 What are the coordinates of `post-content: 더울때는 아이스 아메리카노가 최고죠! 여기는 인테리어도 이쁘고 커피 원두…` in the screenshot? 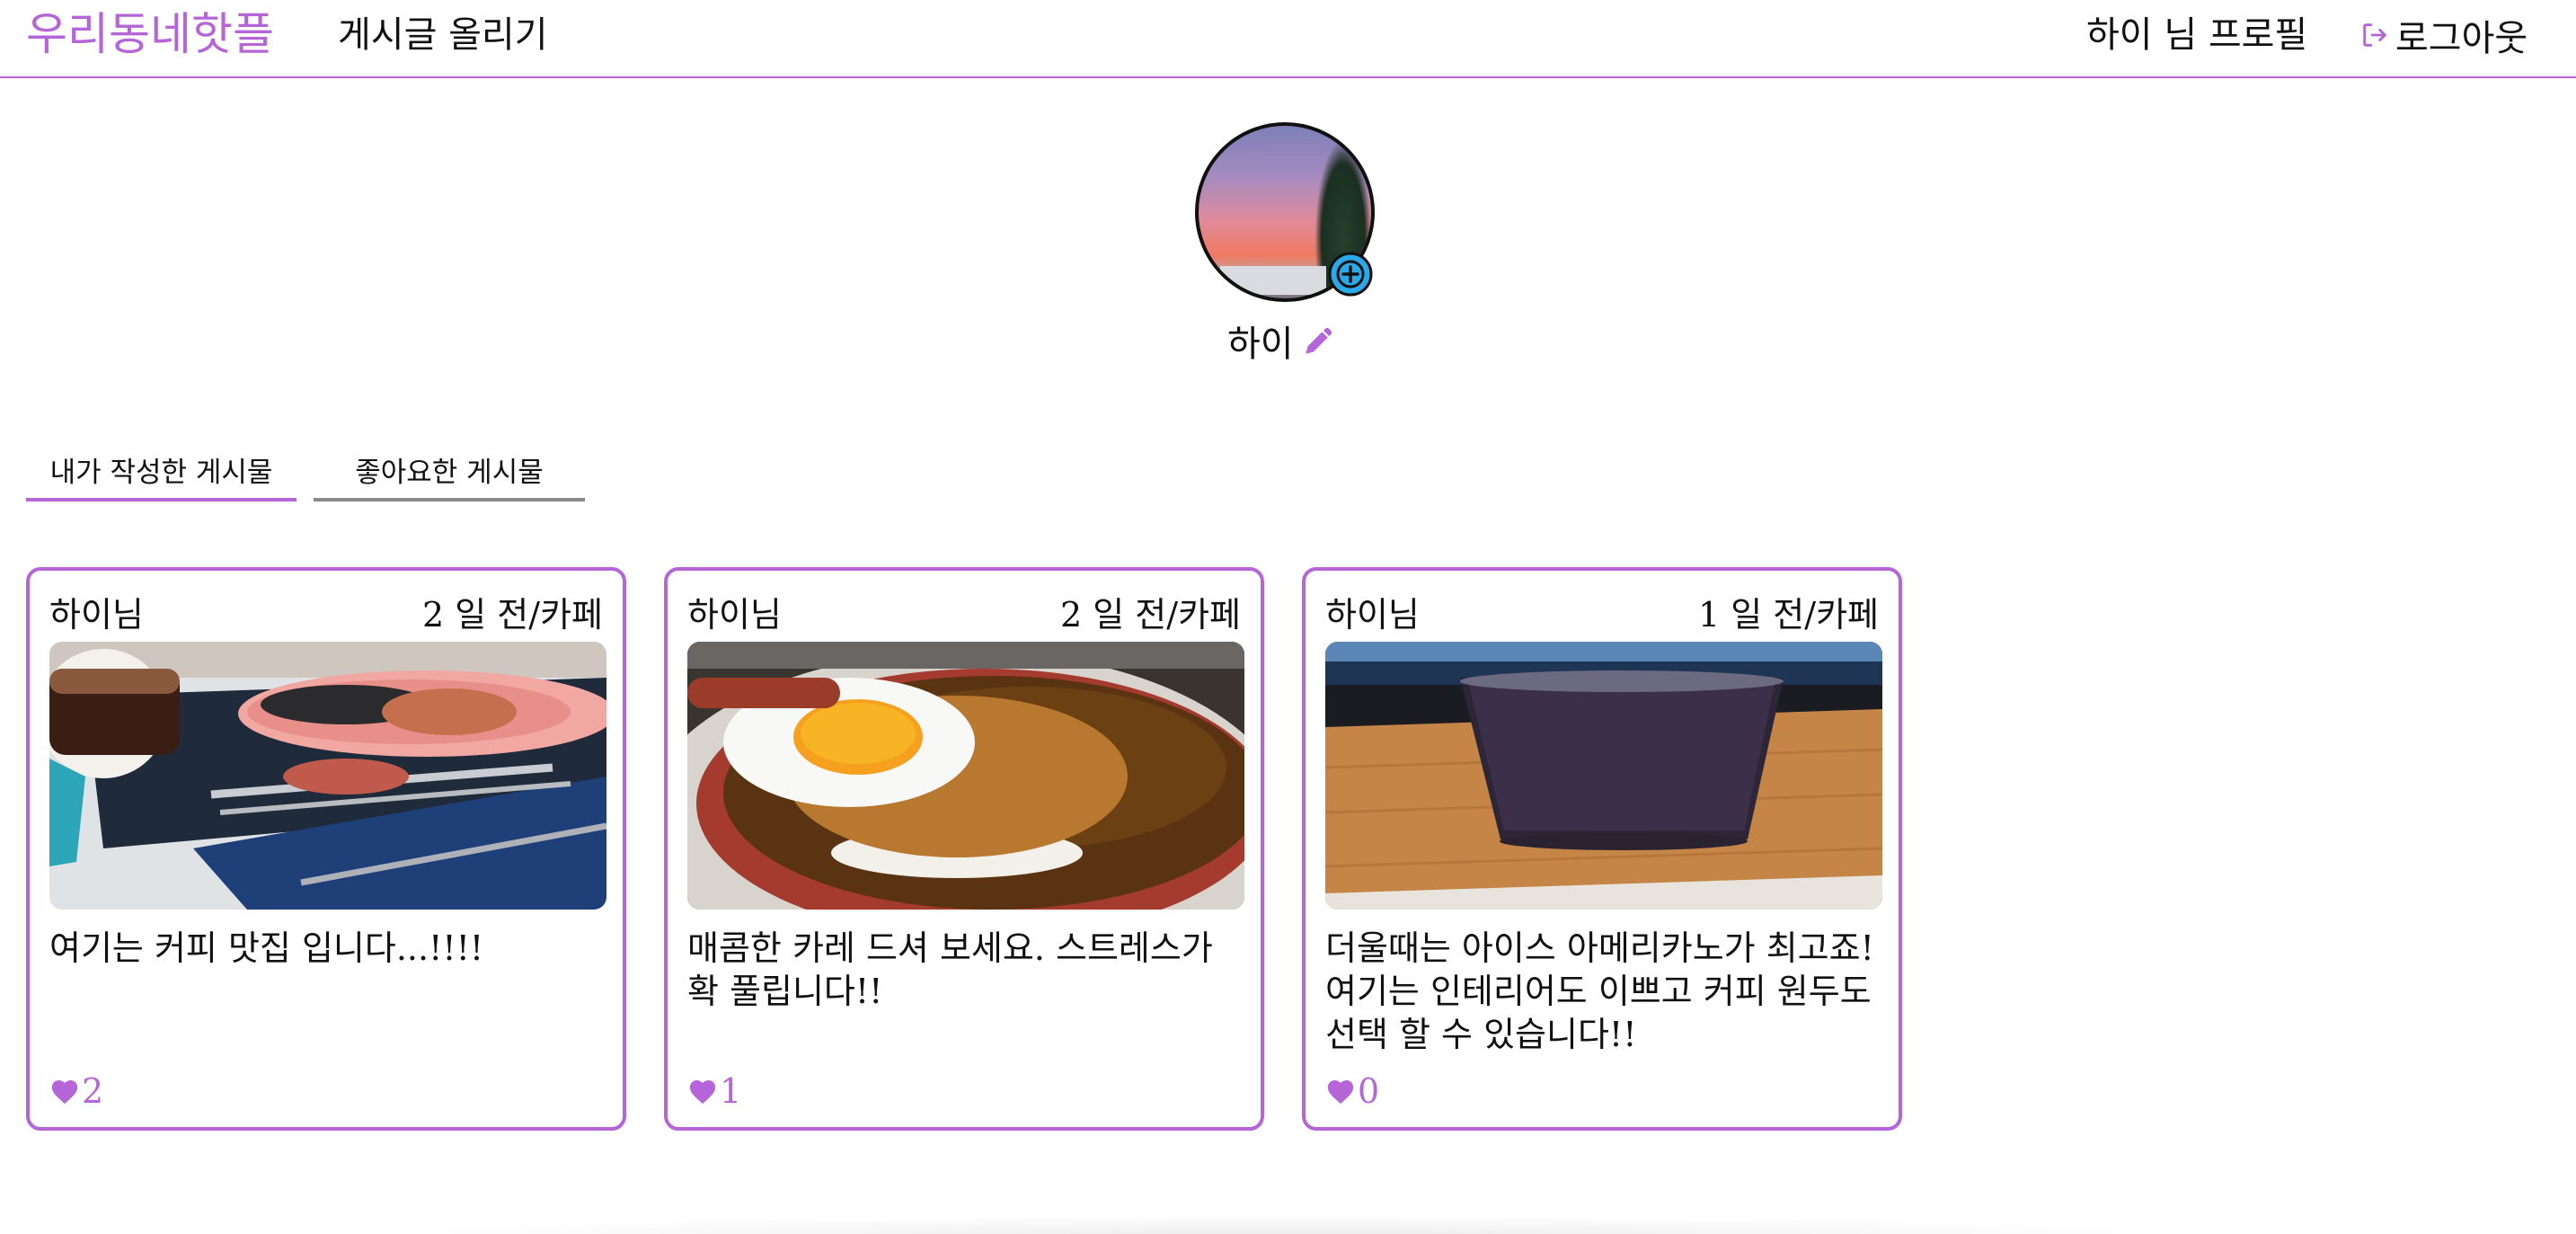 It's located at (1599, 991).